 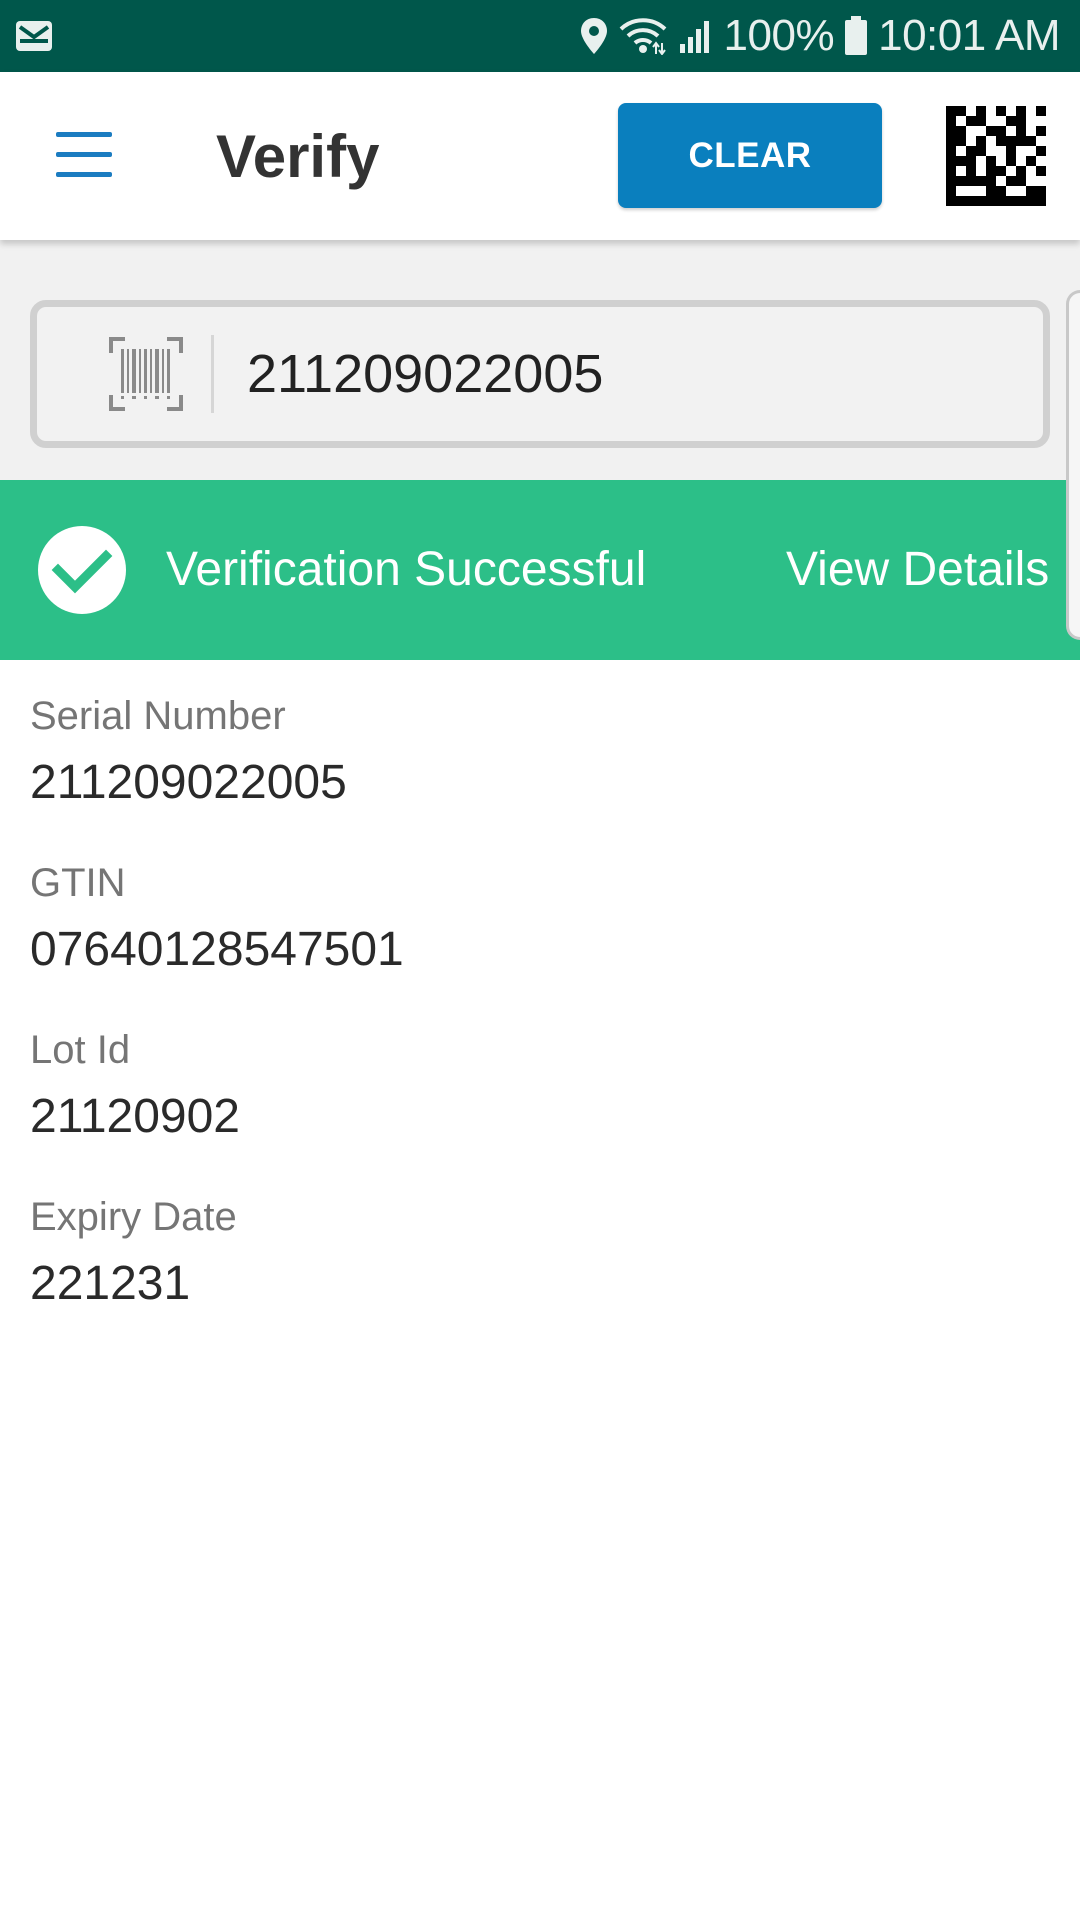 I want to click on wifi-icon, so click(x=643, y=36).